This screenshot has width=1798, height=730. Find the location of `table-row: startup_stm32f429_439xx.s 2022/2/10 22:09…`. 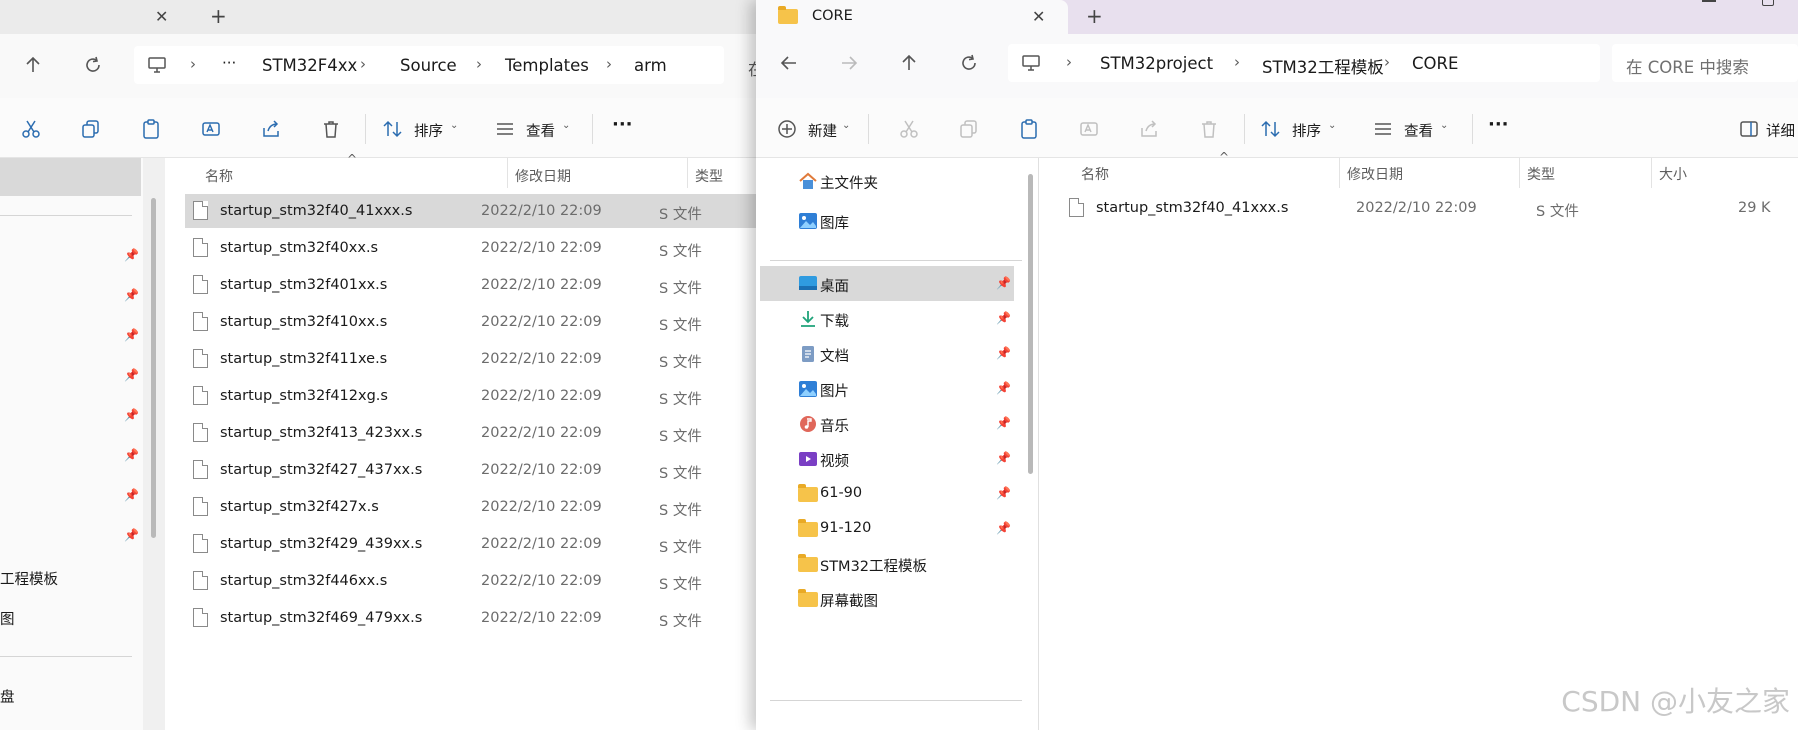

table-row: startup_stm32f429_439xx.s 2022/2/10 22:09… is located at coordinates (470, 544).